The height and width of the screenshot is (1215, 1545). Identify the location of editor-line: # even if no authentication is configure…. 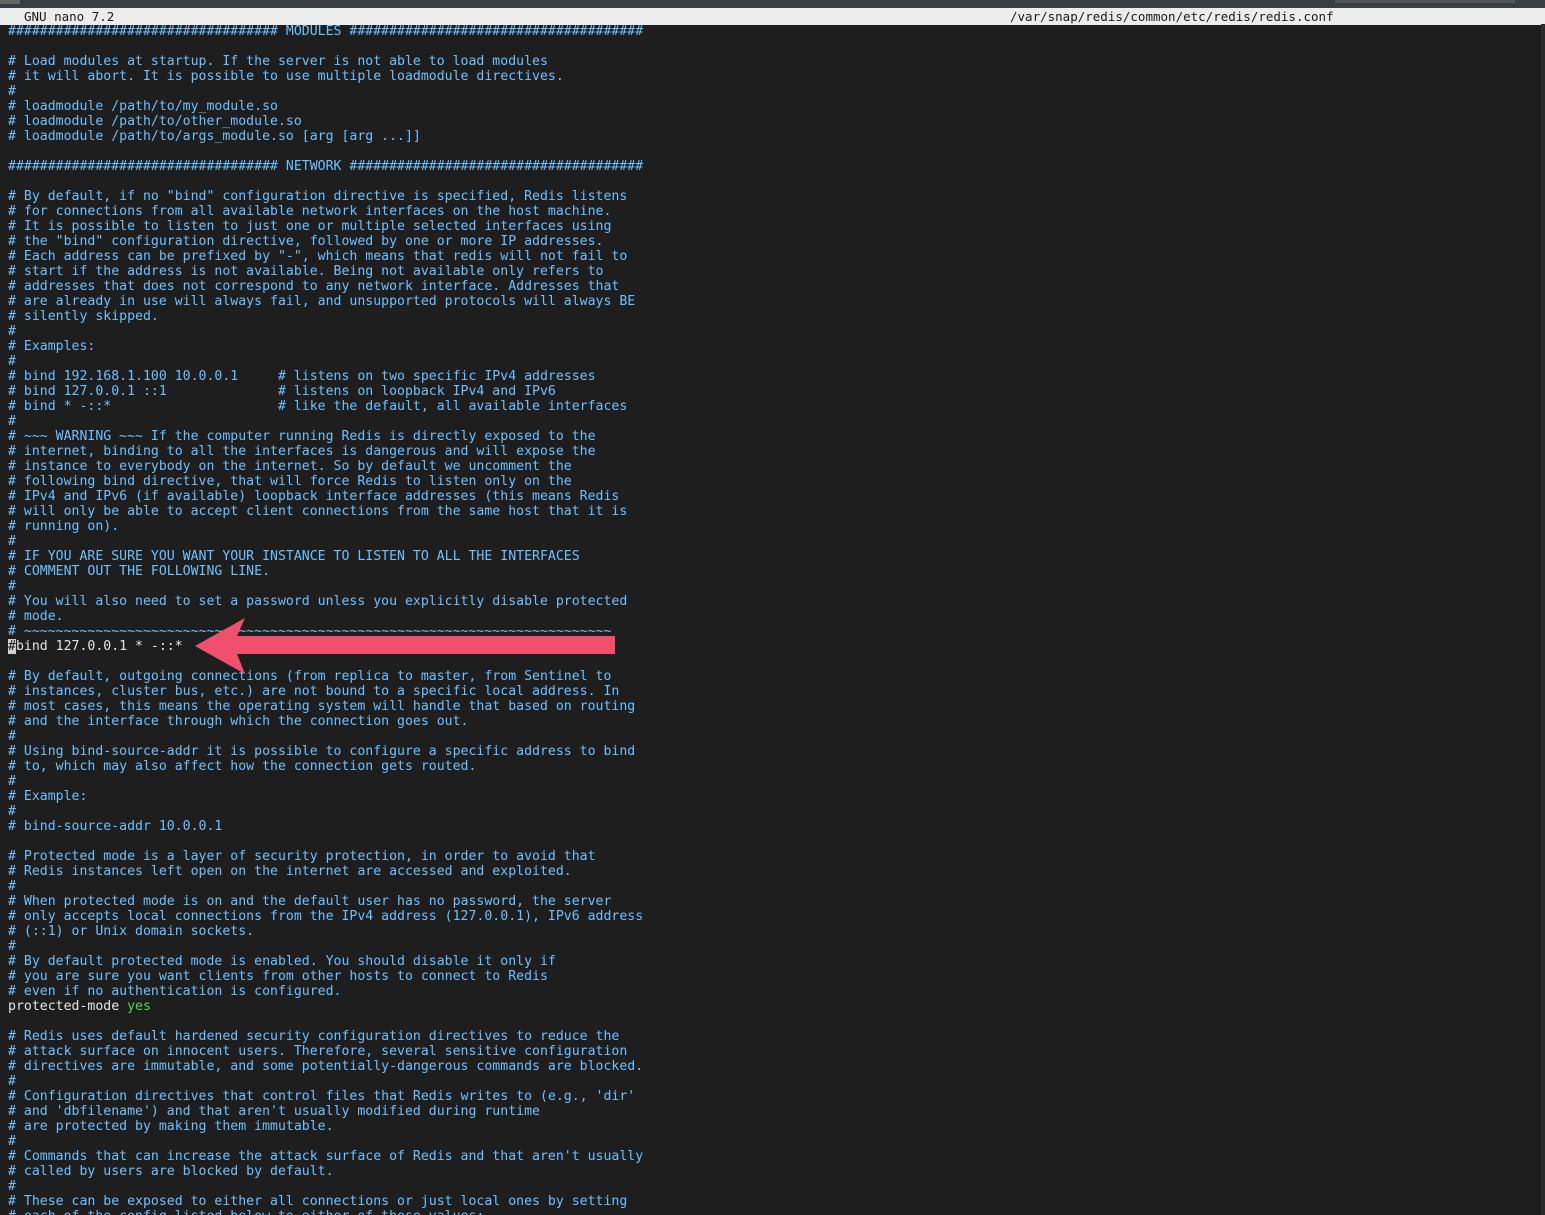
(175, 991).